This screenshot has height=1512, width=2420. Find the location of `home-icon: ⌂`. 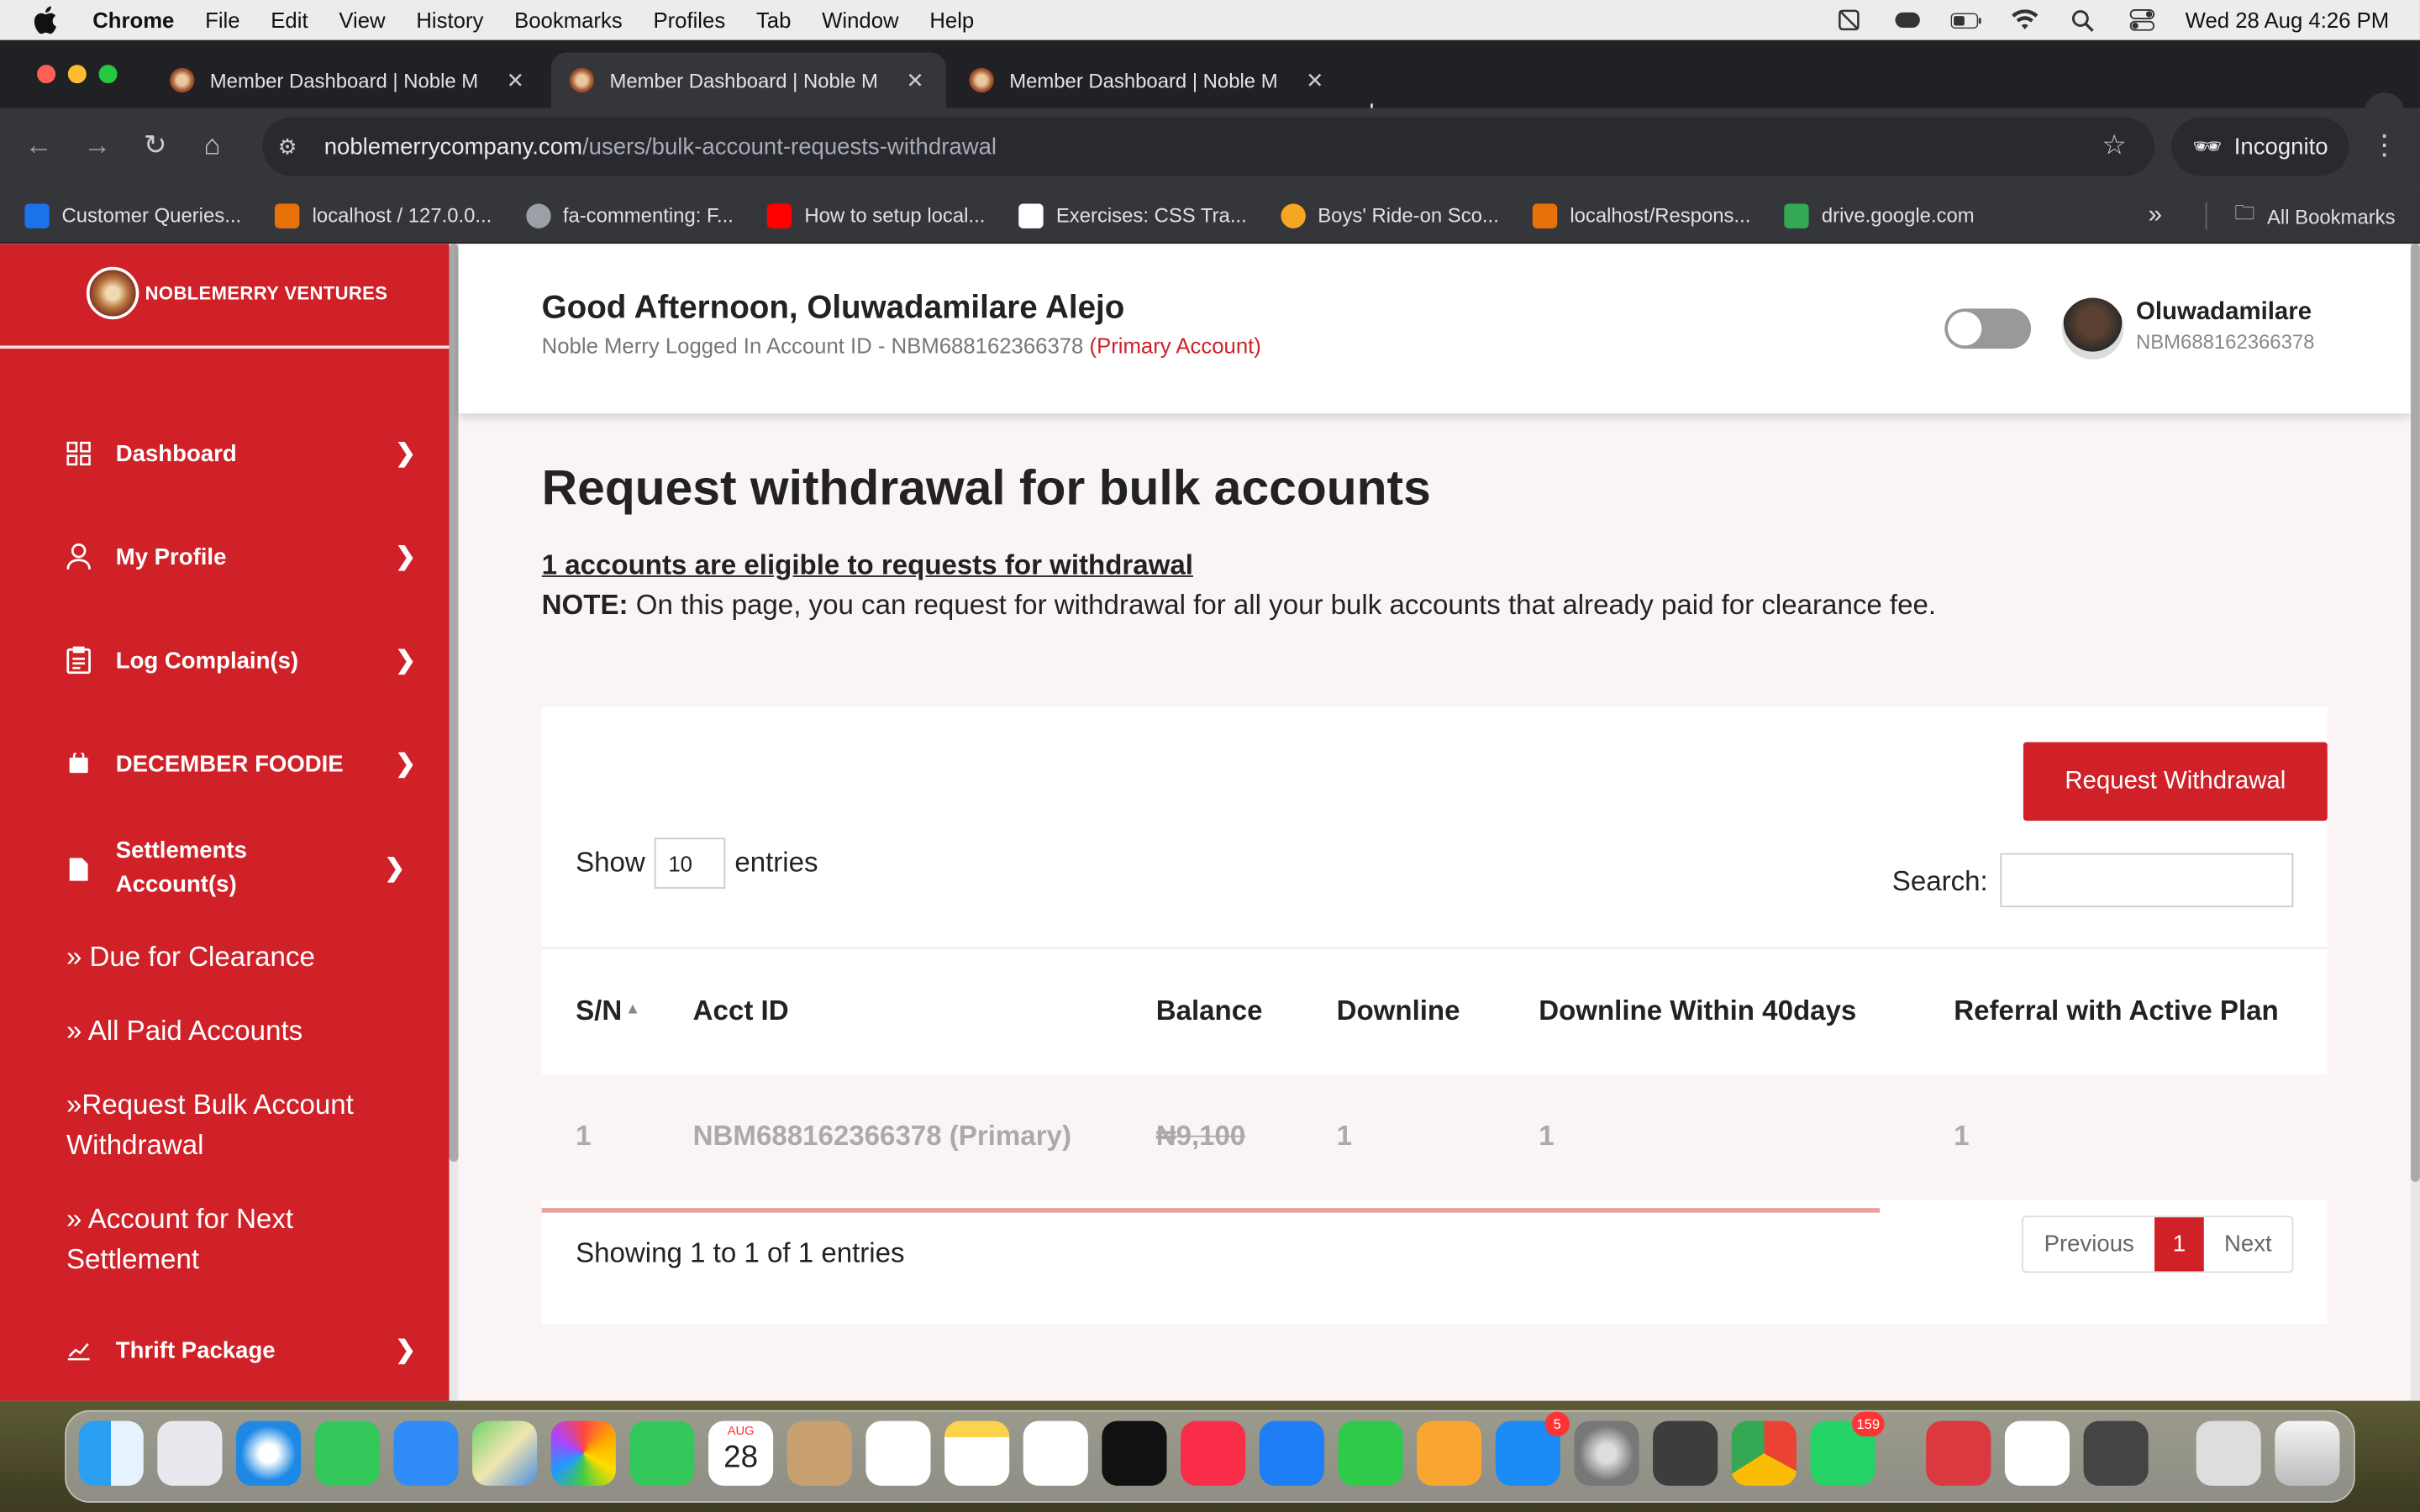

home-icon: ⌂ is located at coordinates (211, 145).